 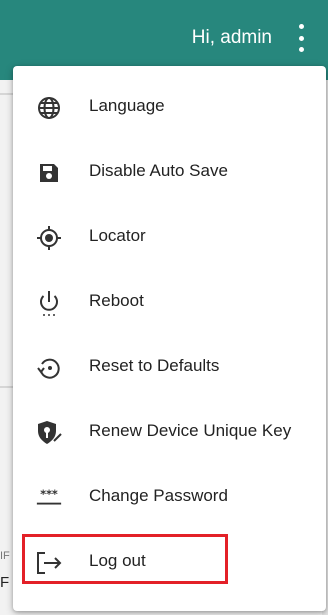 What do you see at coordinates (169, 106) in the screenshot?
I see `menu-item-language: Language` at bounding box center [169, 106].